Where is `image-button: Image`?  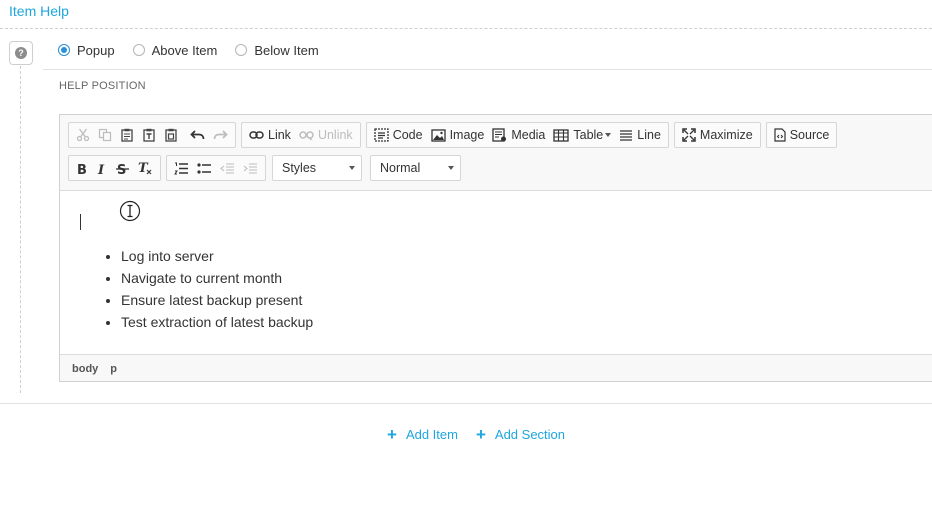
image-button: Image is located at coordinates (458, 135).